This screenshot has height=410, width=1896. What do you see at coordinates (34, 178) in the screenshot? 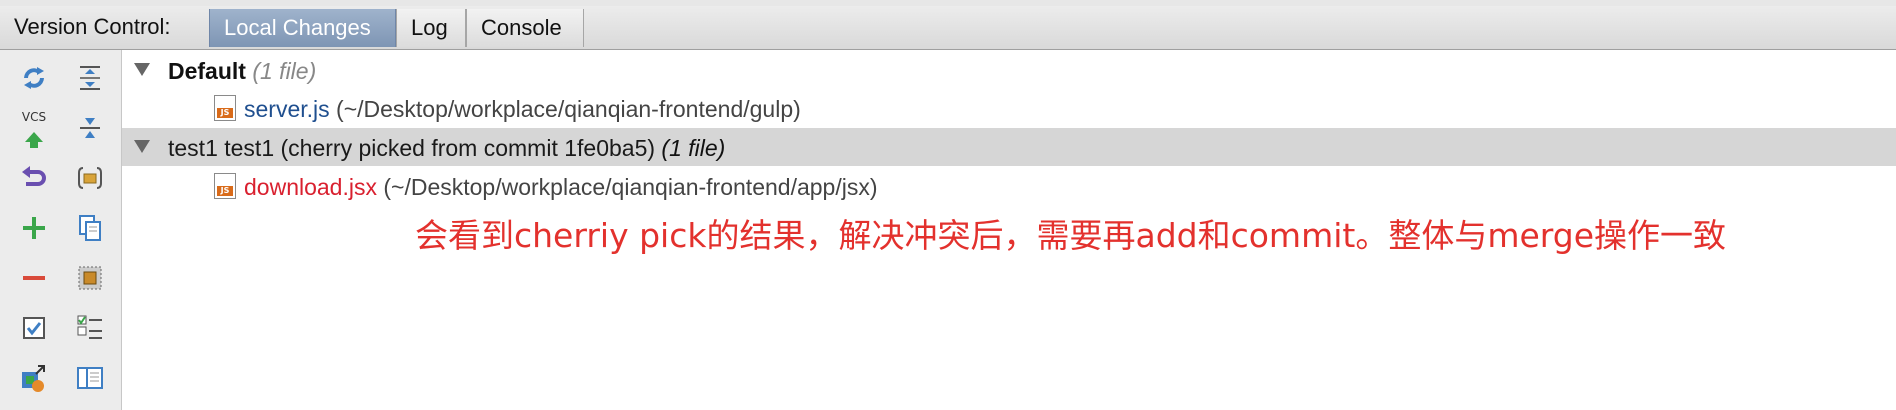
I see `revert-icon` at bounding box center [34, 178].